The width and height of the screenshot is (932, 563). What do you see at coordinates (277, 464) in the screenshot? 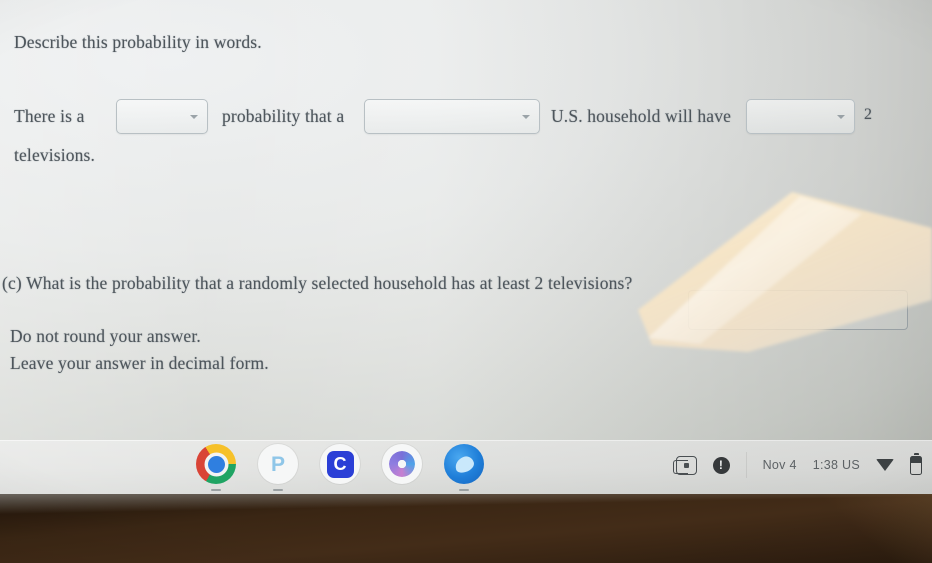
I see `pages-icon-letter: P` at bounding box center [277, 464].